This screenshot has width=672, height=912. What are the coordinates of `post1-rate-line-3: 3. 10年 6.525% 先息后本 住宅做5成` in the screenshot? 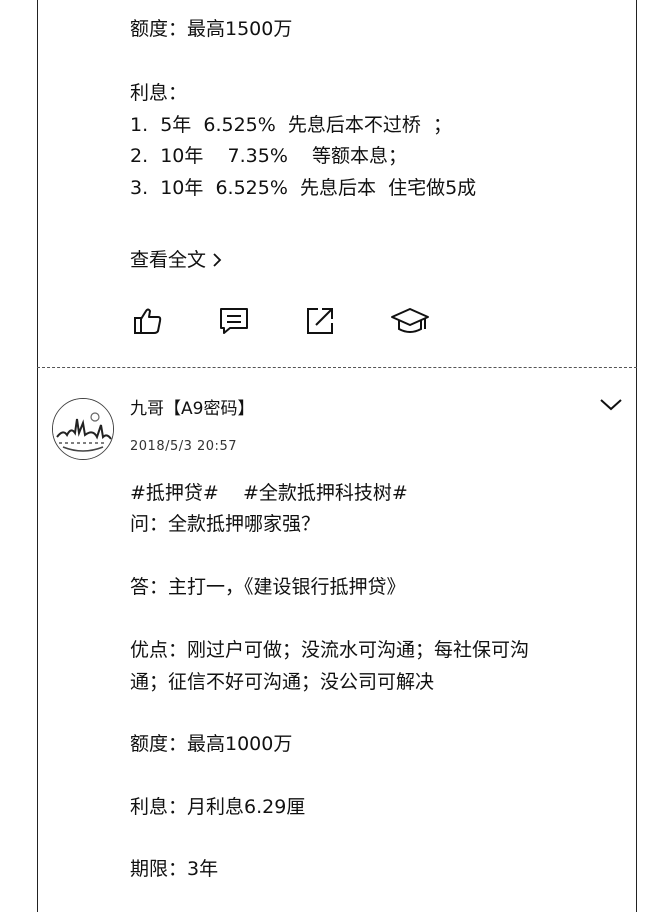 It's located at (303, 188).